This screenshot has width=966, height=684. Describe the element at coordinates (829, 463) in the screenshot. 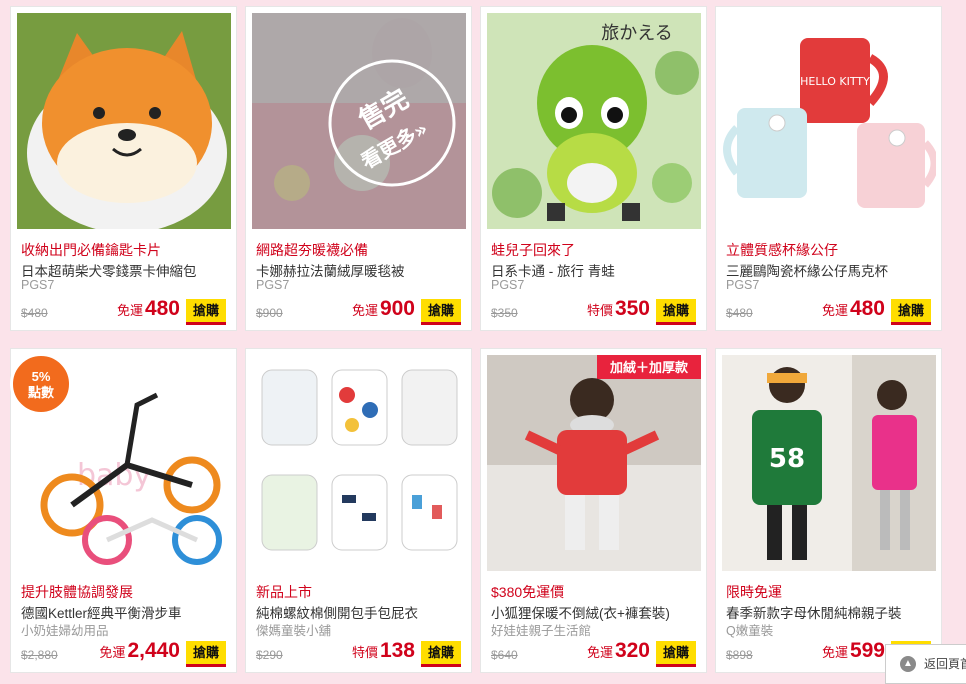

I see `product-image-family-outfit: 58` at that location.